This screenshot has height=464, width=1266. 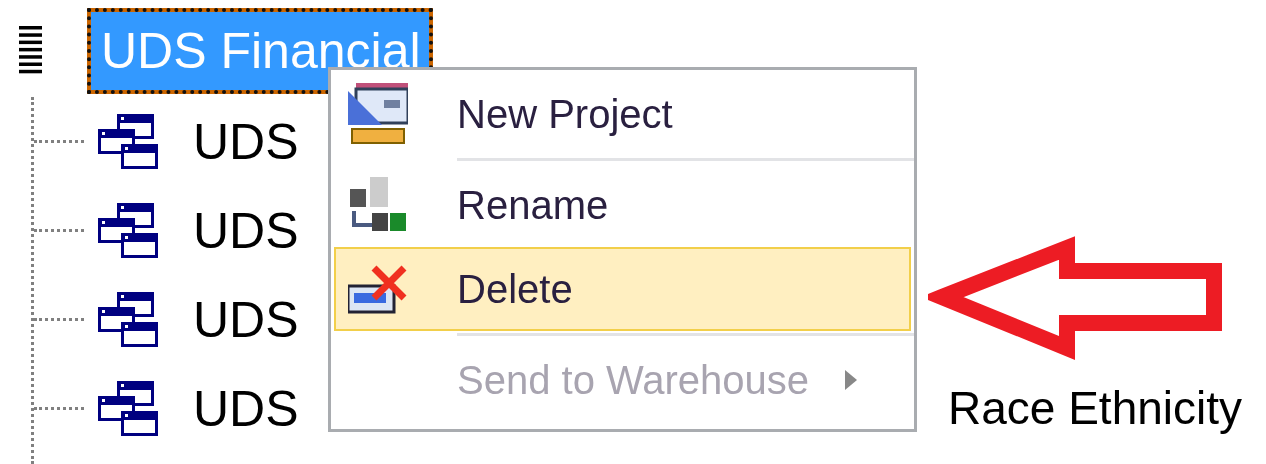 What do you see at coordinates (378, 205) in the screenshot?
I see `rename-icon` at bounding box center [378, 205].